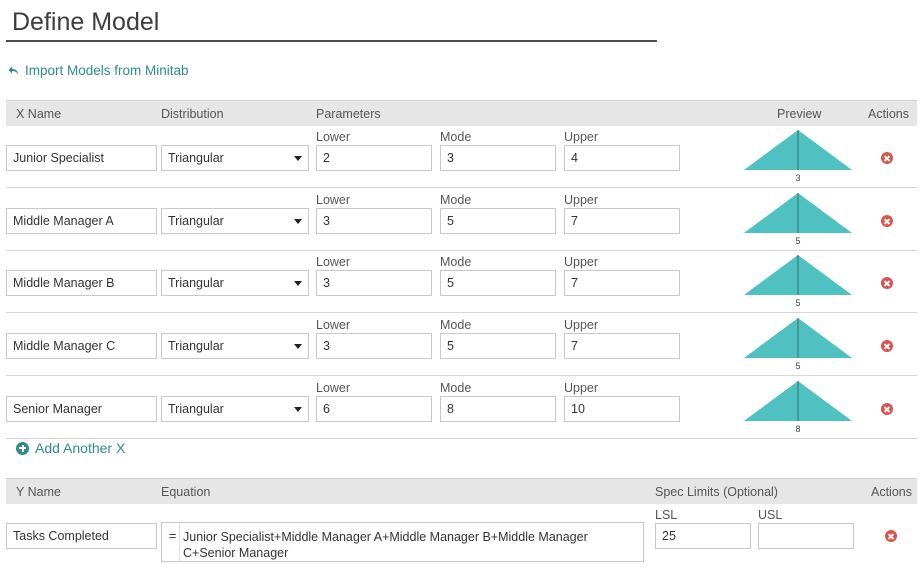  What do you see at coordinates (38, 492) in the screenshot?
I see `y-name-header: Y Name` at bounding box center [38, 492].